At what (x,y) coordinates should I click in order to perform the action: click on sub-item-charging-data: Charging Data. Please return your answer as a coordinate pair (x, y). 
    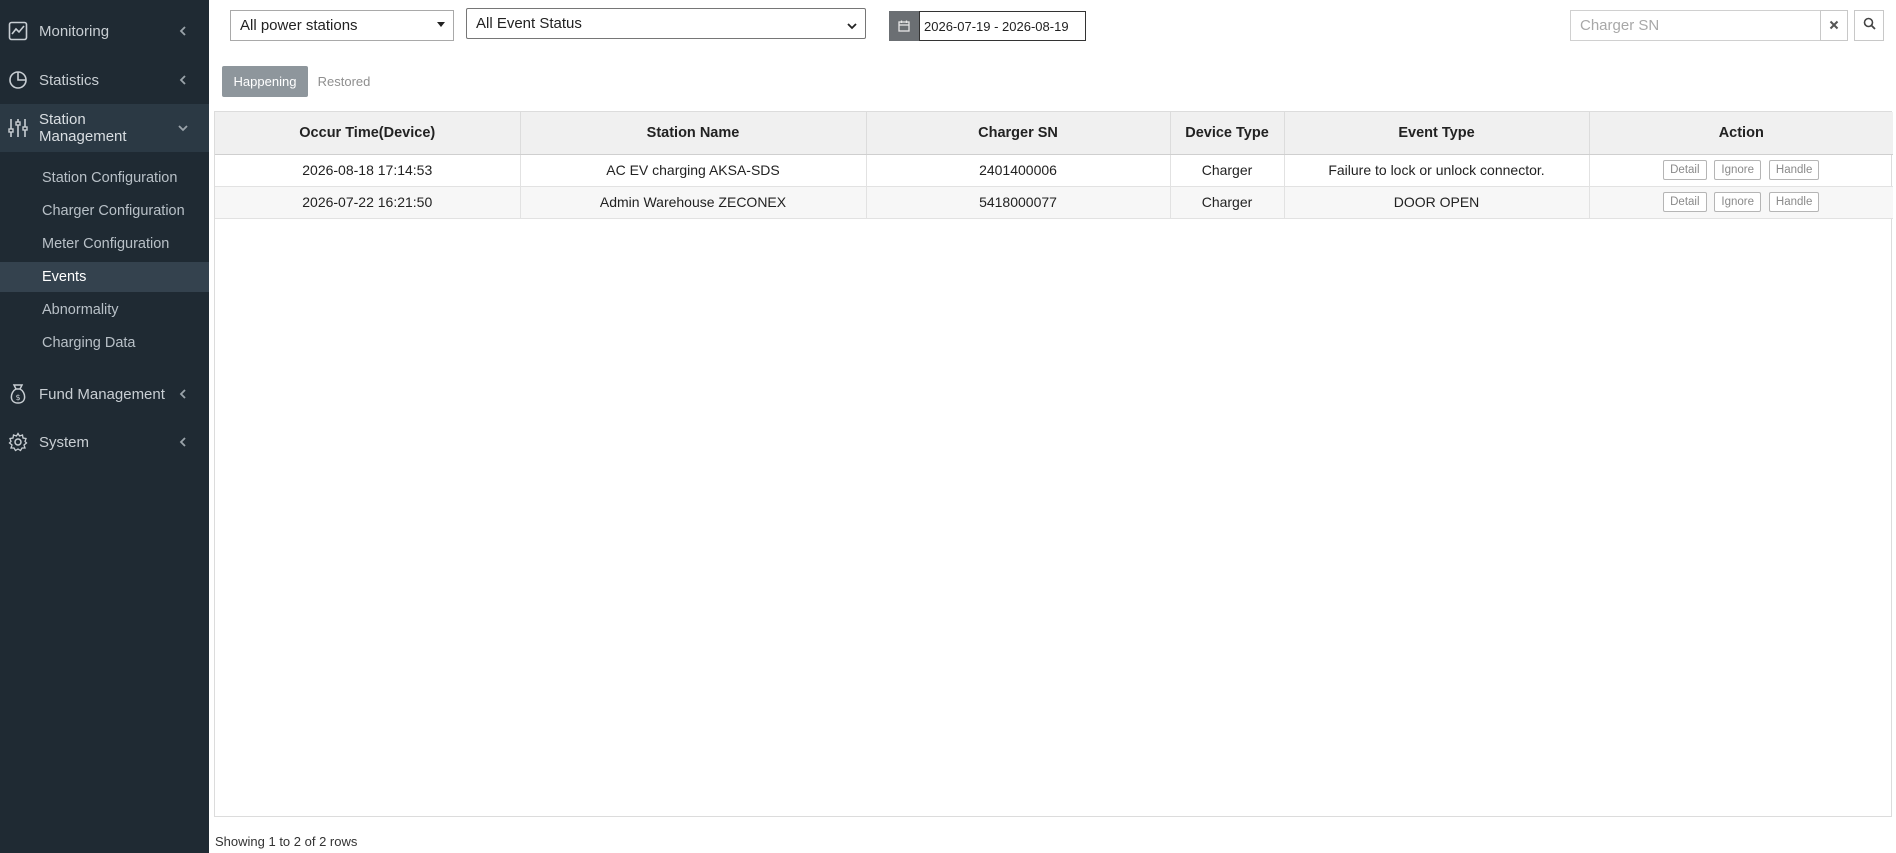
    Looking at the image, I should click on (104, 343).